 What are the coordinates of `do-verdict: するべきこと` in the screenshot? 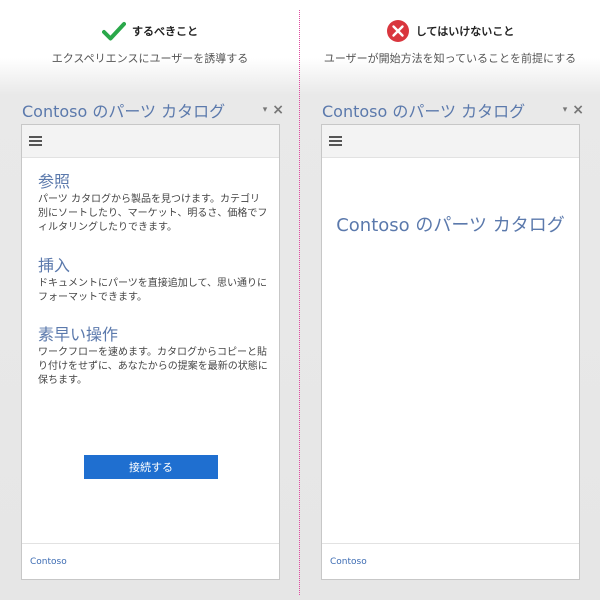 It's located at (150, 31).